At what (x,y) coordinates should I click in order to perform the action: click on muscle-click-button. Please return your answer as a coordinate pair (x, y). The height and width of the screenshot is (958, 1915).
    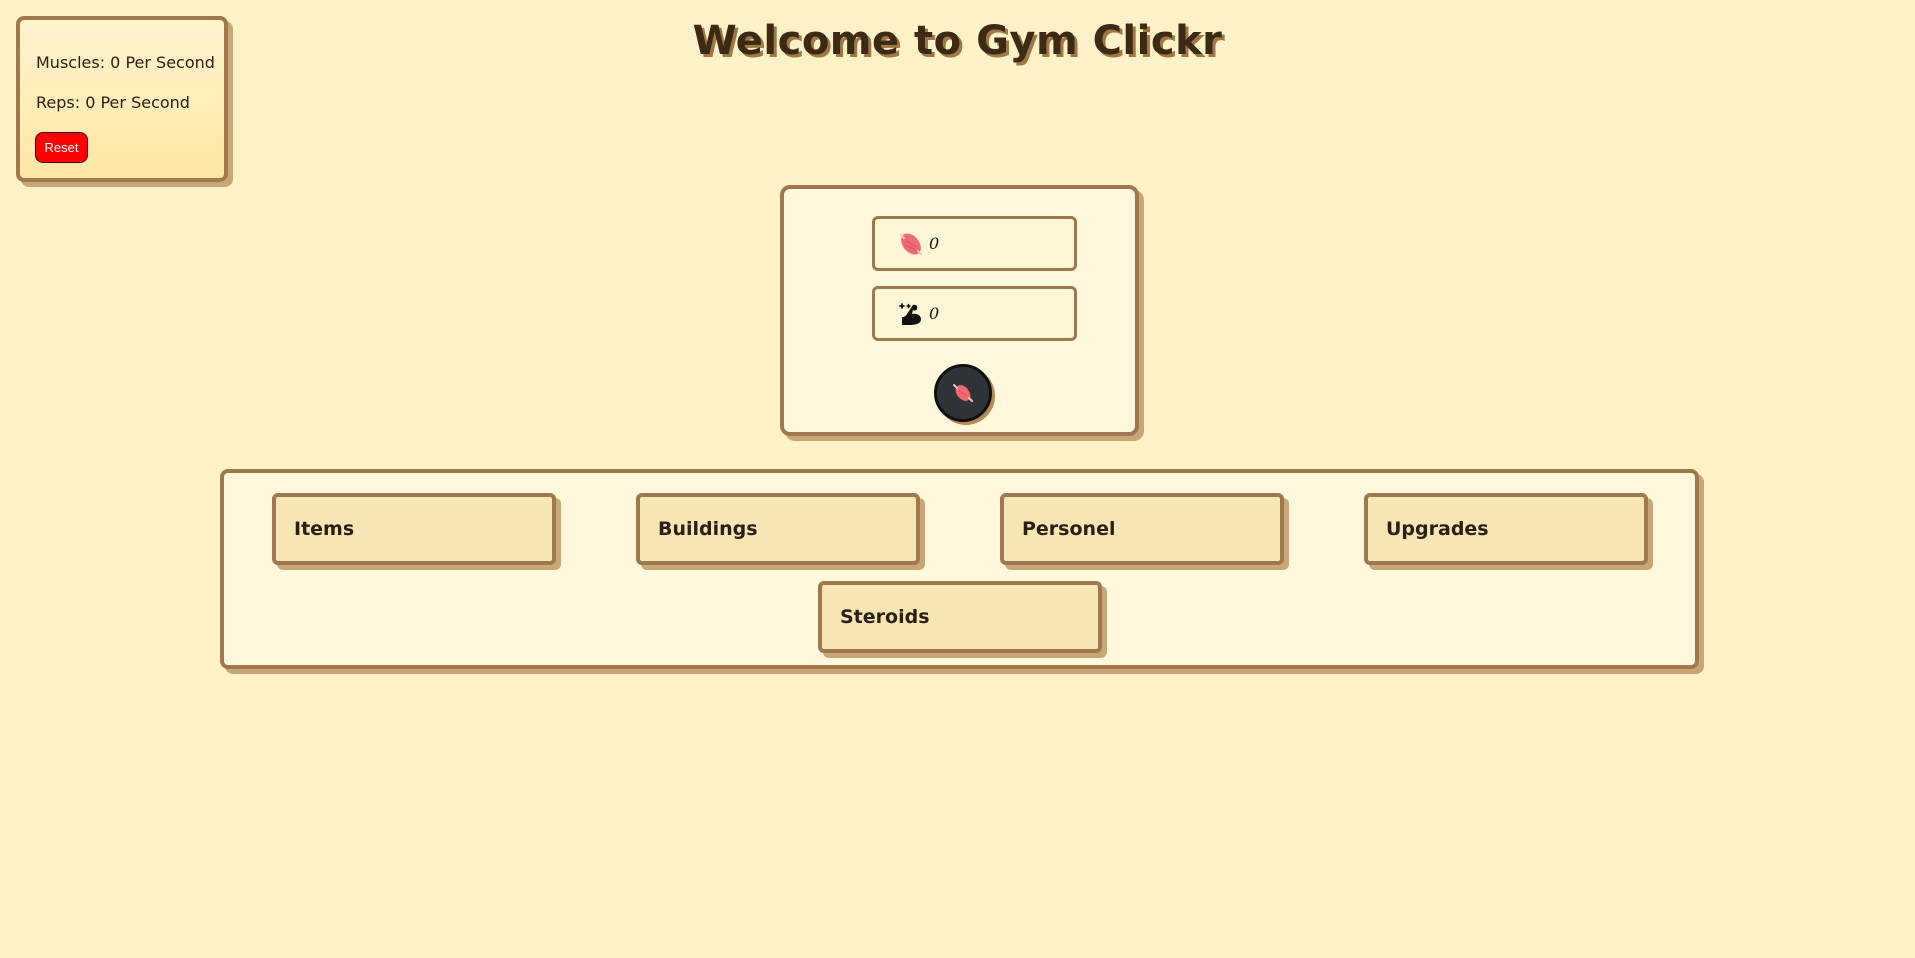
    Looking at the image, I should click on (963, 393).